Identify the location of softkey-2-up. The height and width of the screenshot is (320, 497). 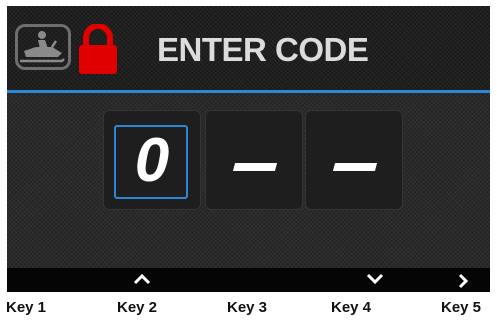
(142, 280).